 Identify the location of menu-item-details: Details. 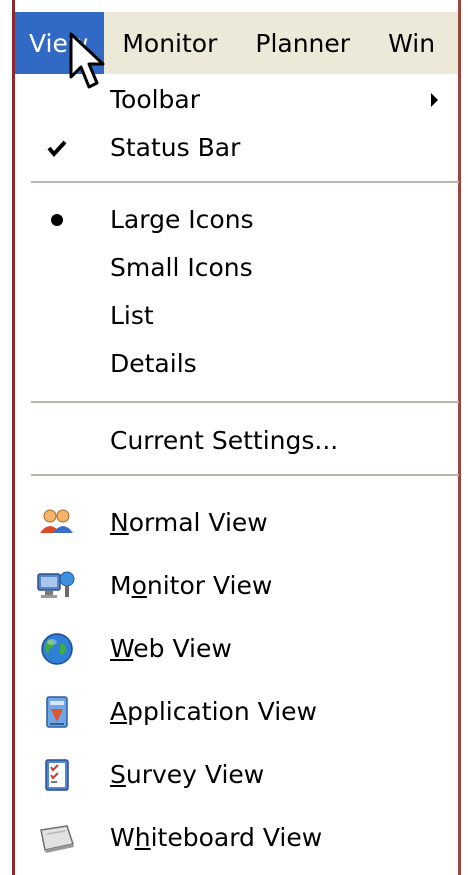
(236, 364).